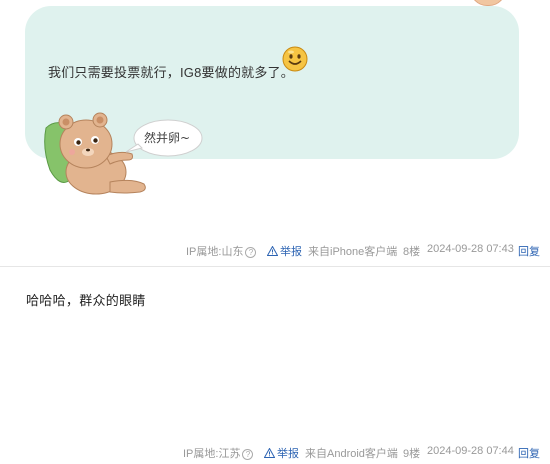  What do you see at coordinates (275, 266) in the screenshot?
I see `post-divider` at bounding box center [275, 266].